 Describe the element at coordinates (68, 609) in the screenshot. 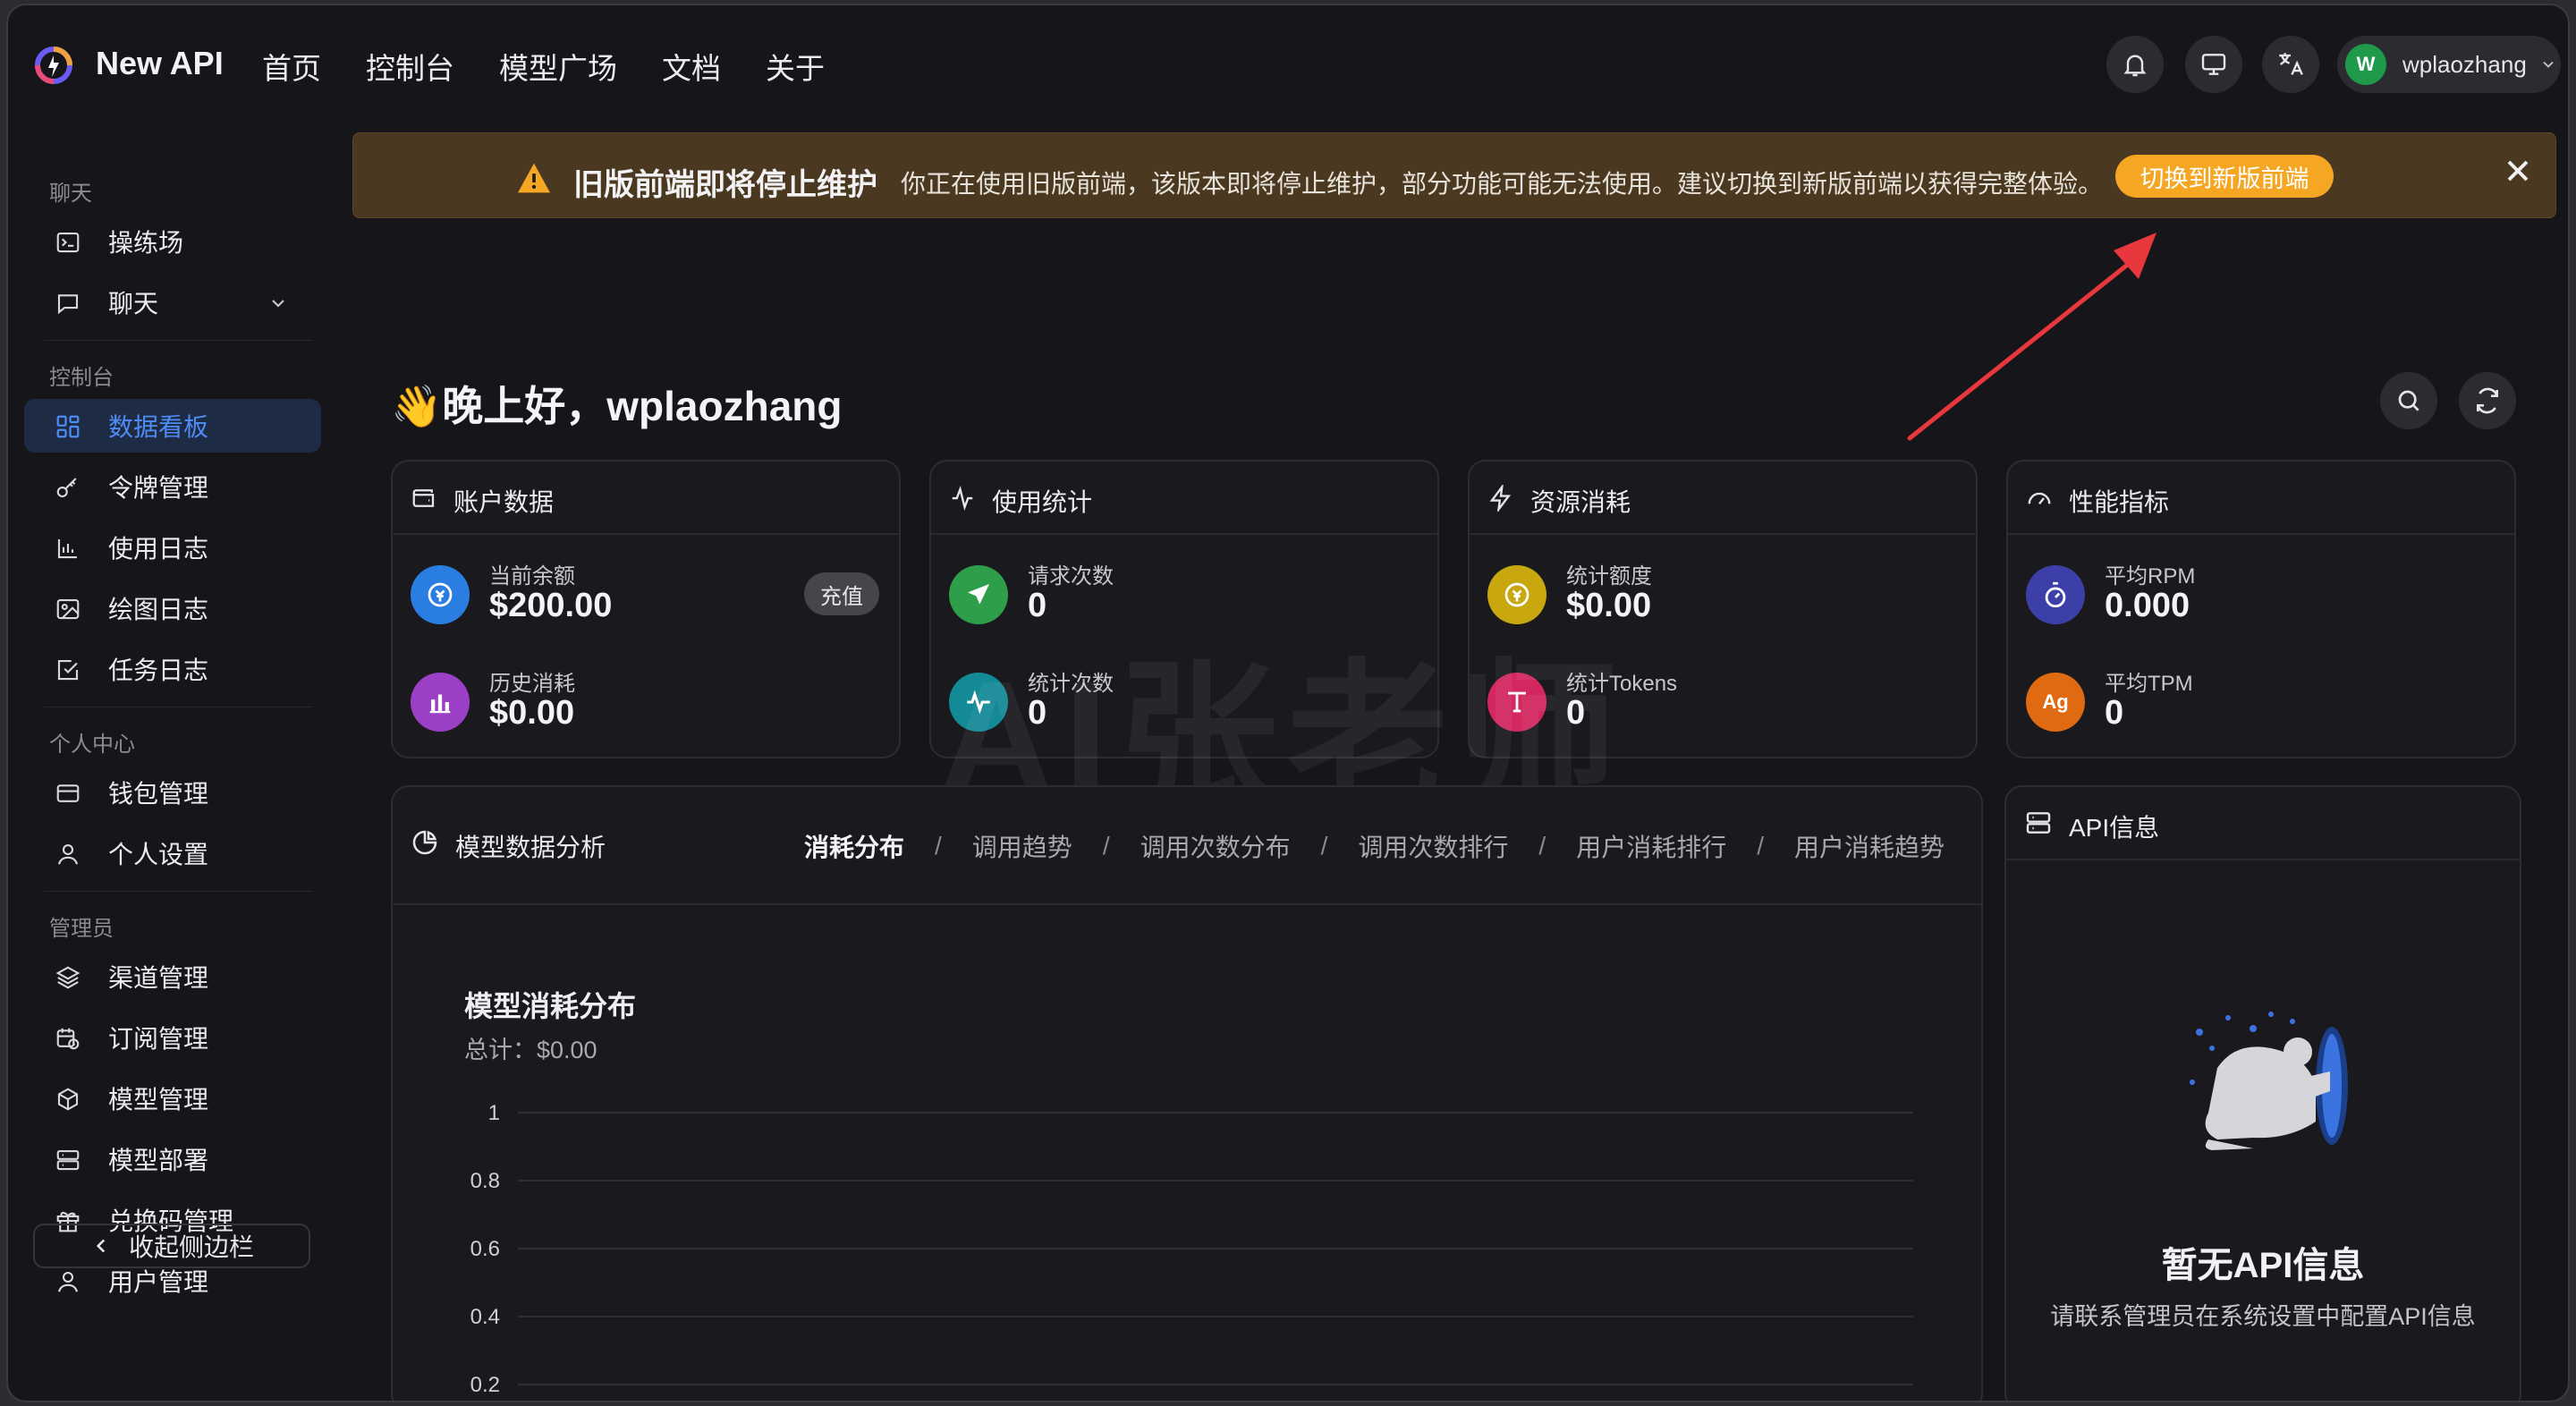

I see `image-icon` at that location.